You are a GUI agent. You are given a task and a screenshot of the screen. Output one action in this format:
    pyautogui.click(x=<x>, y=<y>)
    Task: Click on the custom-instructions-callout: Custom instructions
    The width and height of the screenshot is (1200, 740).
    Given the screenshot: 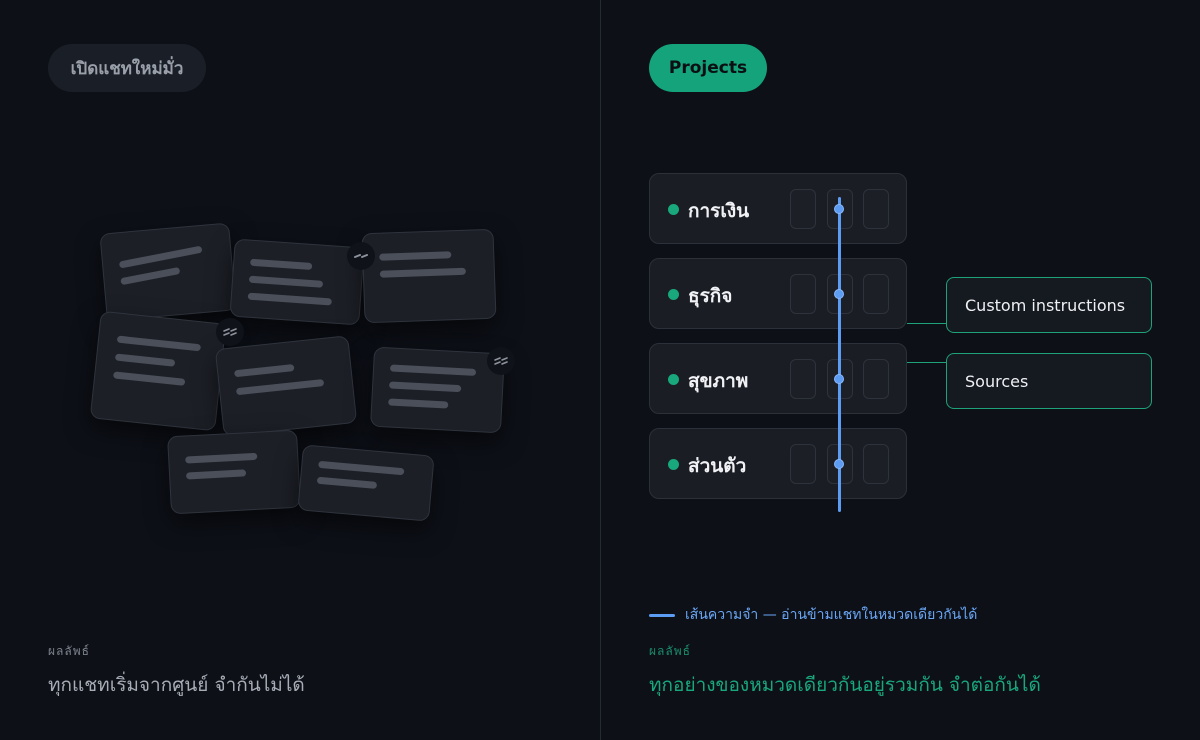 What is the action you would take?
    pyautogui.click(x=1049, y=305)
    